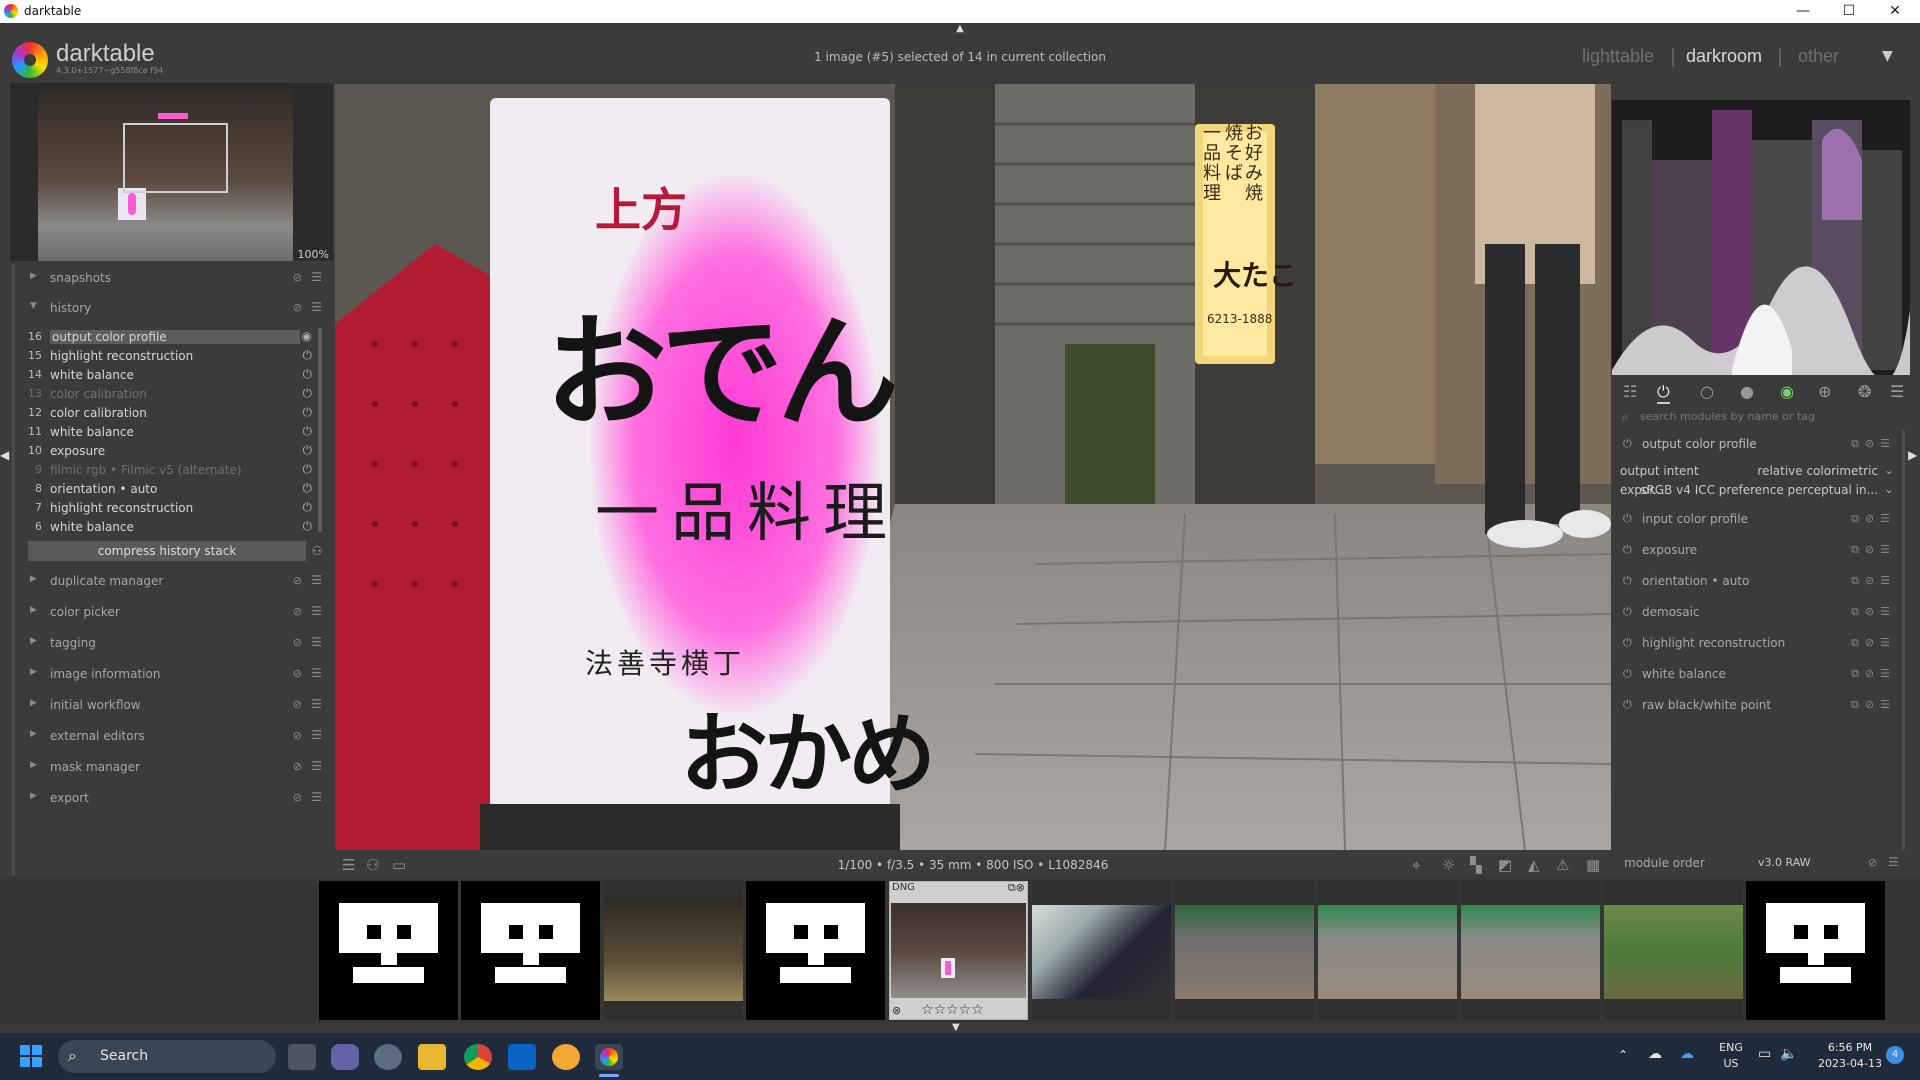  Describe the element at coordinates (522, 1057) in the screenshot. I see `outlook-icon` at that location.